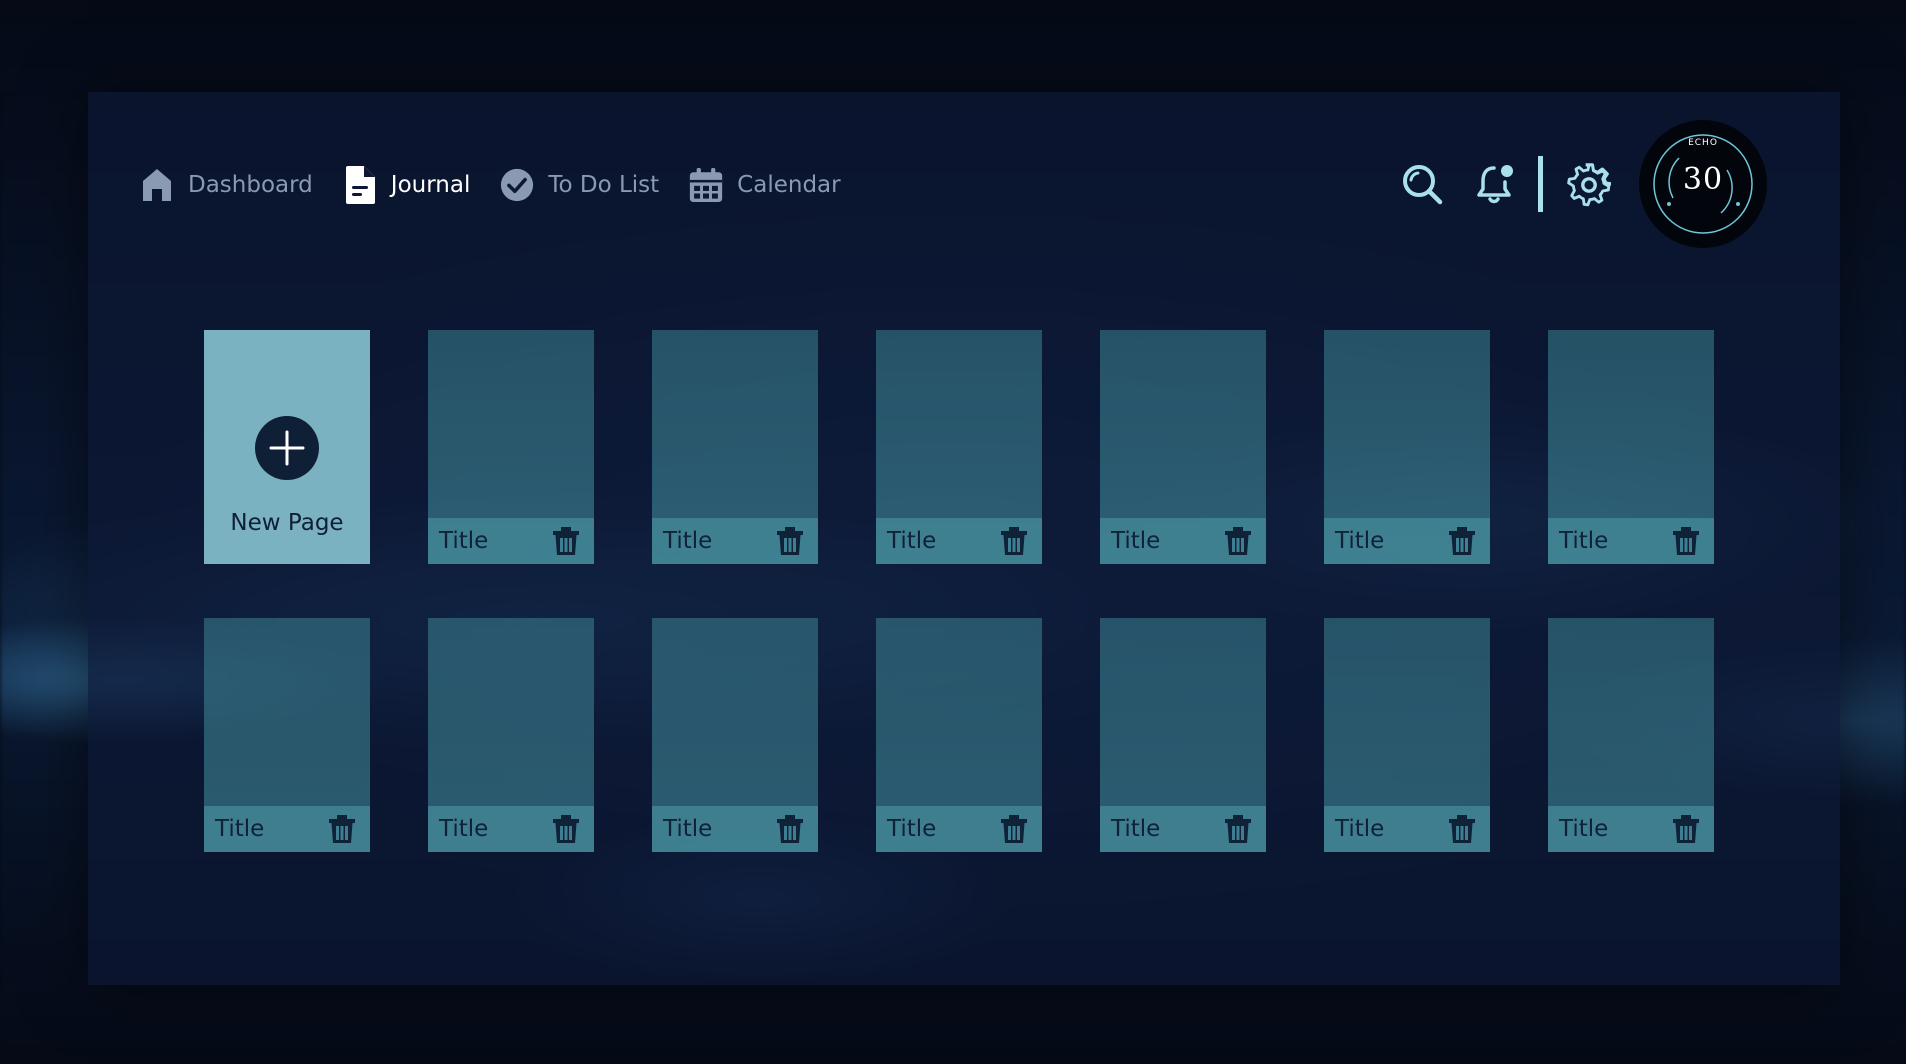 Image resolution: width=1906 pixels, height=1064 pixels. What do you see at coordinates (287, 523) in the screenshot?
I see `new-page-label: New Page` at bounding box center [287, 523].